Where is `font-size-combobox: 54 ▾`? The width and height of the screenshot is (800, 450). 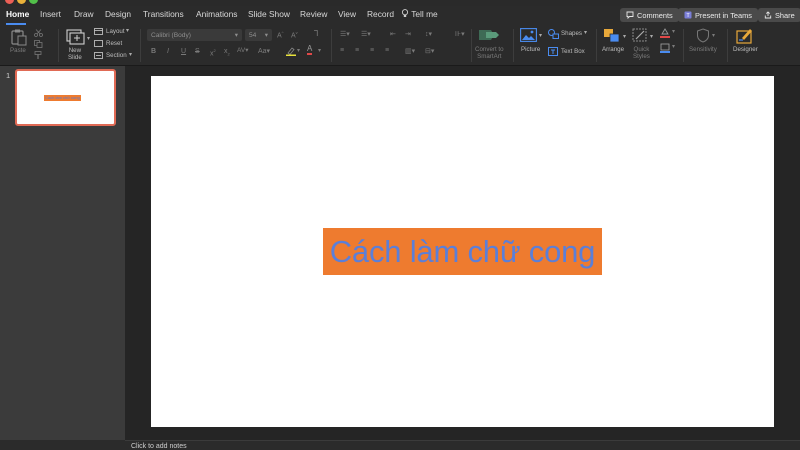 font-size-combobox: 54 ▾ is located at coordinates (258, 35).